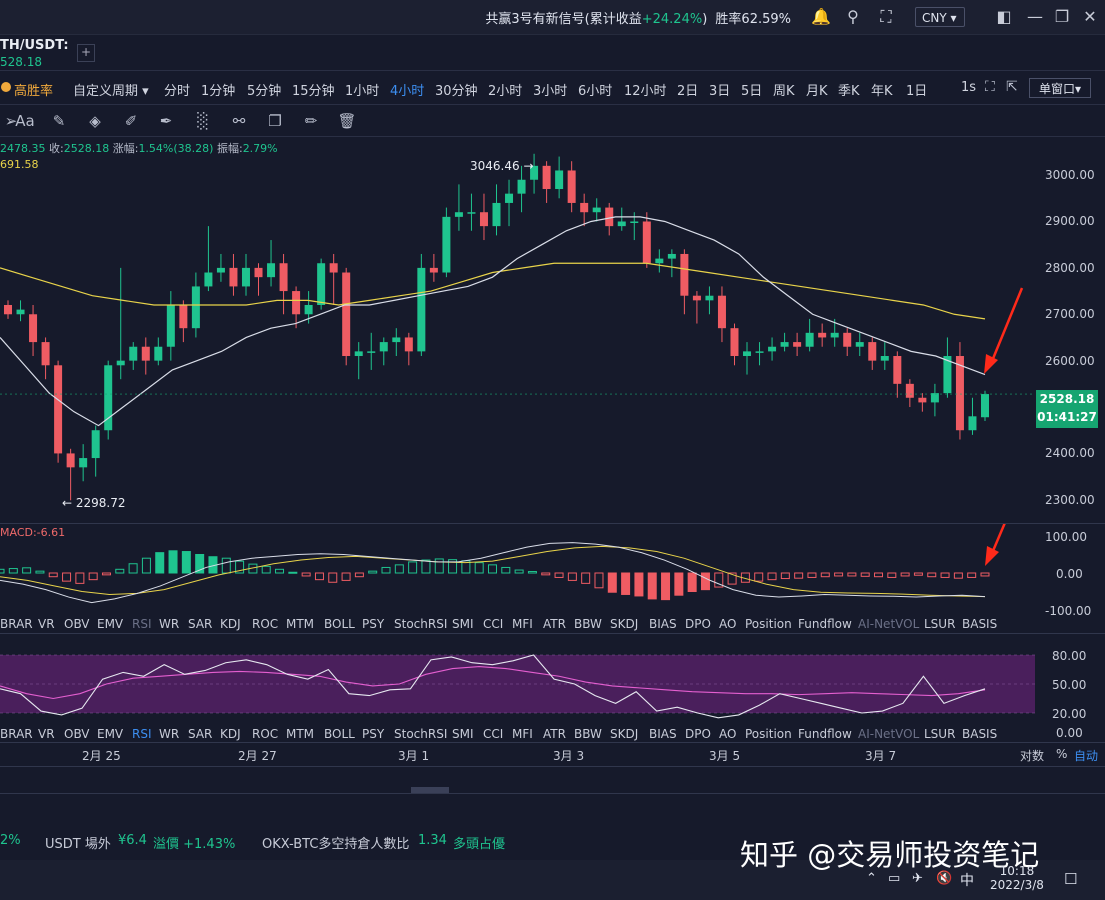 The image size is (1105, 900). What do you see at coordinates (588, 624) in the screenshot?
I see `ind1-tab-bbw: BBW` at bounding box center [588, 624].